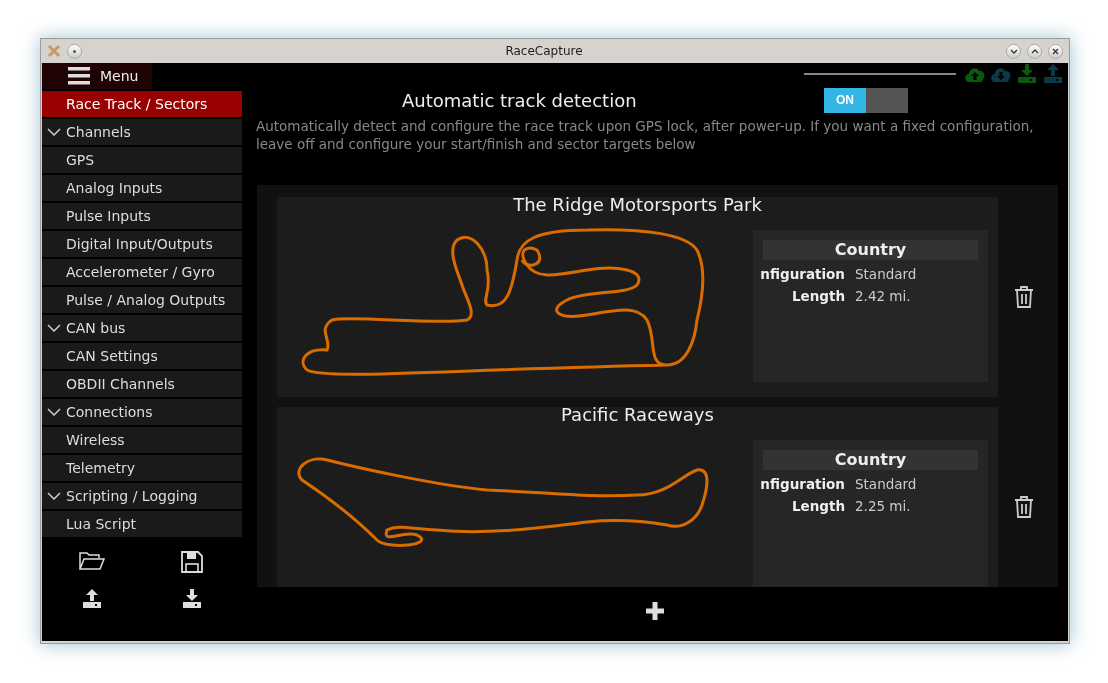 The width and height of the screenshot is (1108, 683). Describe the element at coordinates (142, 468) in the screenshot. I see `sidebar-item: Telemetry` at that location.